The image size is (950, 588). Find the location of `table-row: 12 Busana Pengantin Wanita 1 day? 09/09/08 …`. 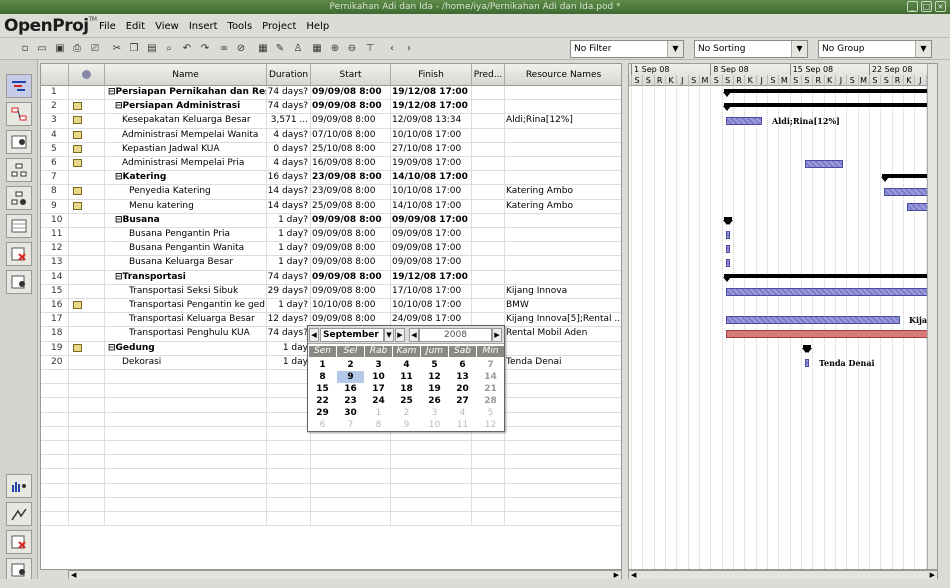

table-row: 12 Busana Pengantin Wanita 1 day? 09/09/08 … is located at coordinates (331, 249).